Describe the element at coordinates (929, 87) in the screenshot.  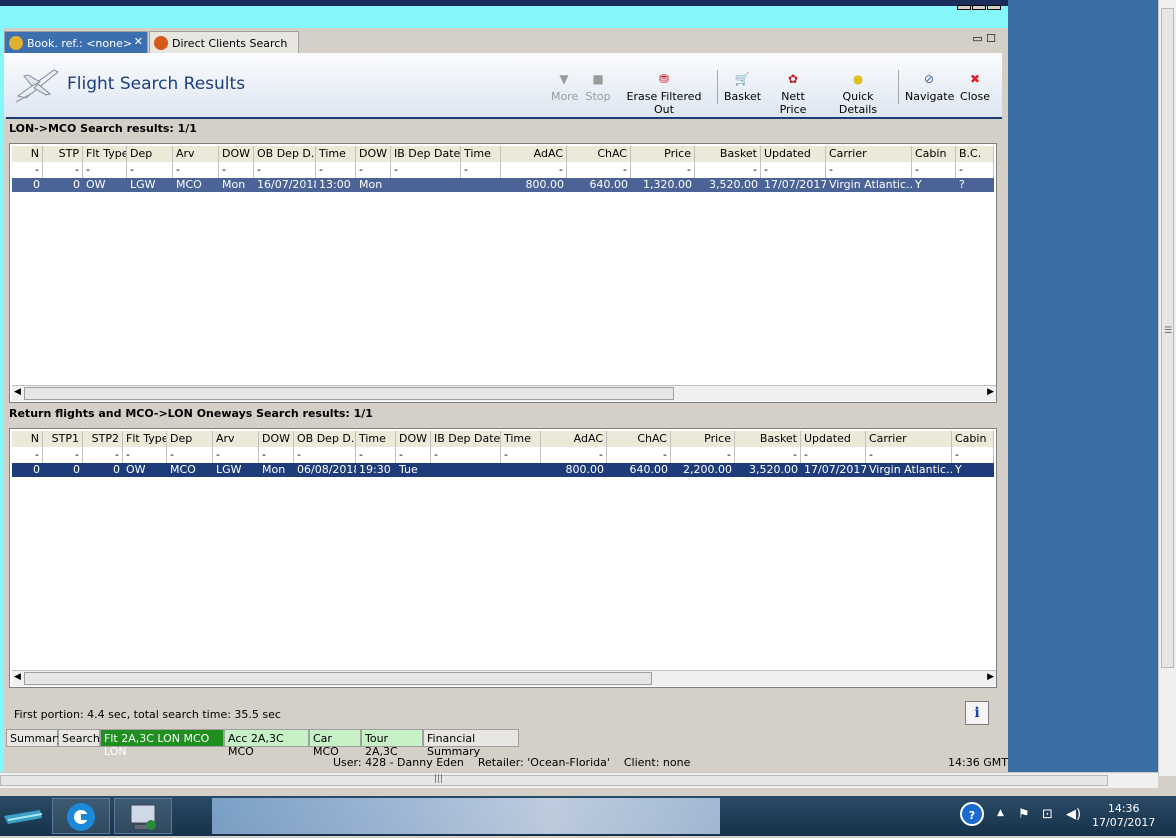
I see `navigate-button: ⊘ Navigate` at that location.